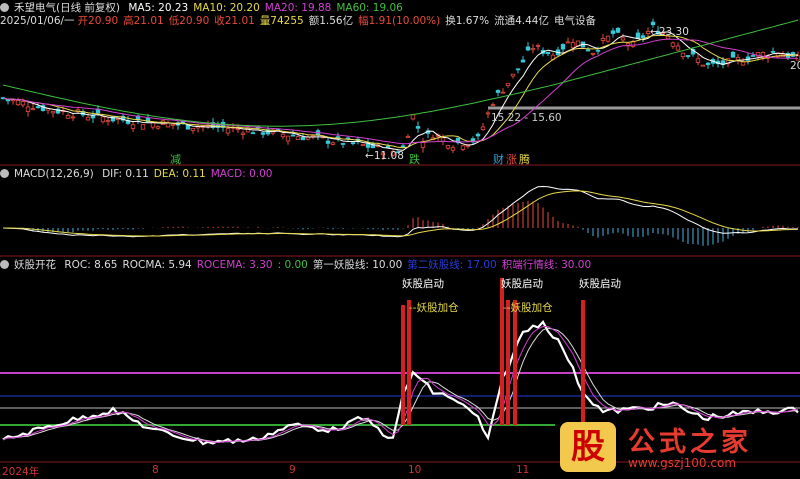 The height and width of the screenshot is (479, 800). I want to click on macd-chart, so click(400, 215).